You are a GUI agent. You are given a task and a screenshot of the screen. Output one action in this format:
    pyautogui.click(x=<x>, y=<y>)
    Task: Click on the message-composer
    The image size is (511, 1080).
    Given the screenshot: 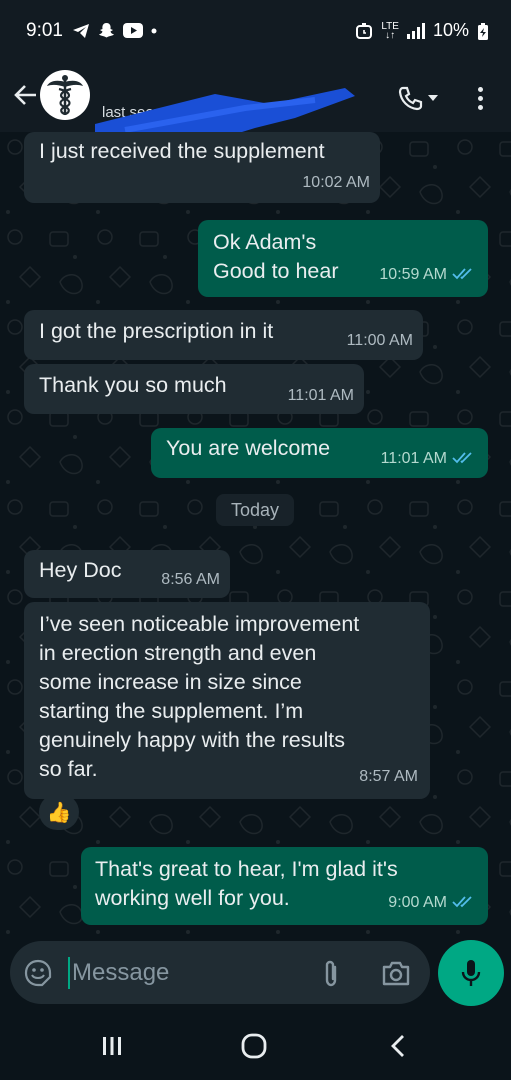 What is the action you would take?
    pyautogui.click(x=220, y=972)
    